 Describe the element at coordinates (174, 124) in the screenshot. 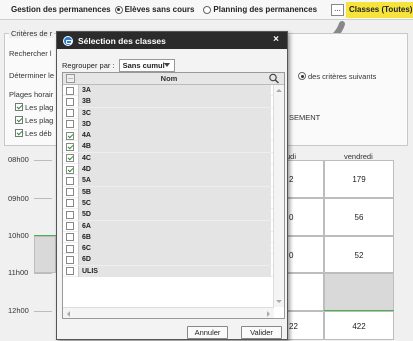

I see `class-name: 3D` at that location.